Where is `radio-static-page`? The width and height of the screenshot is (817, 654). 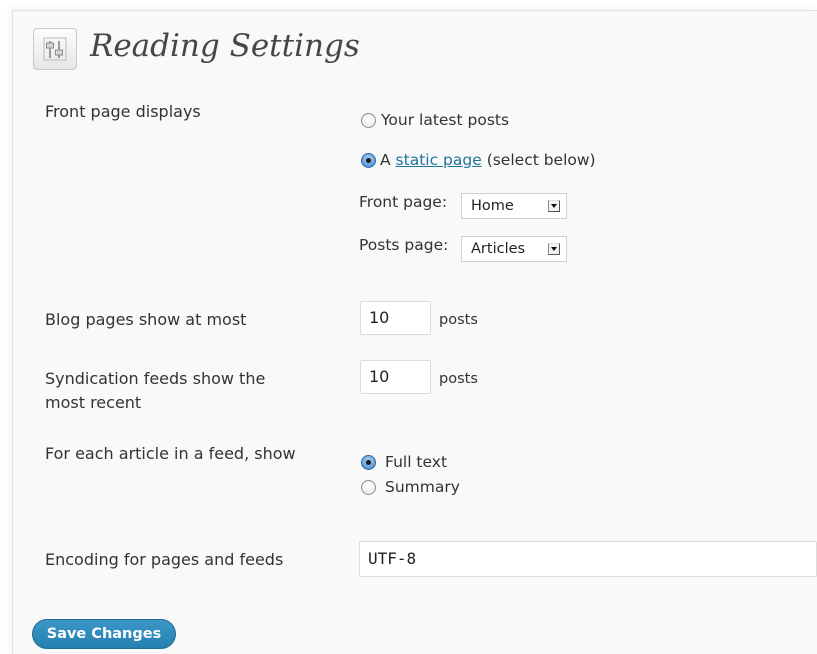 radio-static-page is located at coordinates (368, 160).